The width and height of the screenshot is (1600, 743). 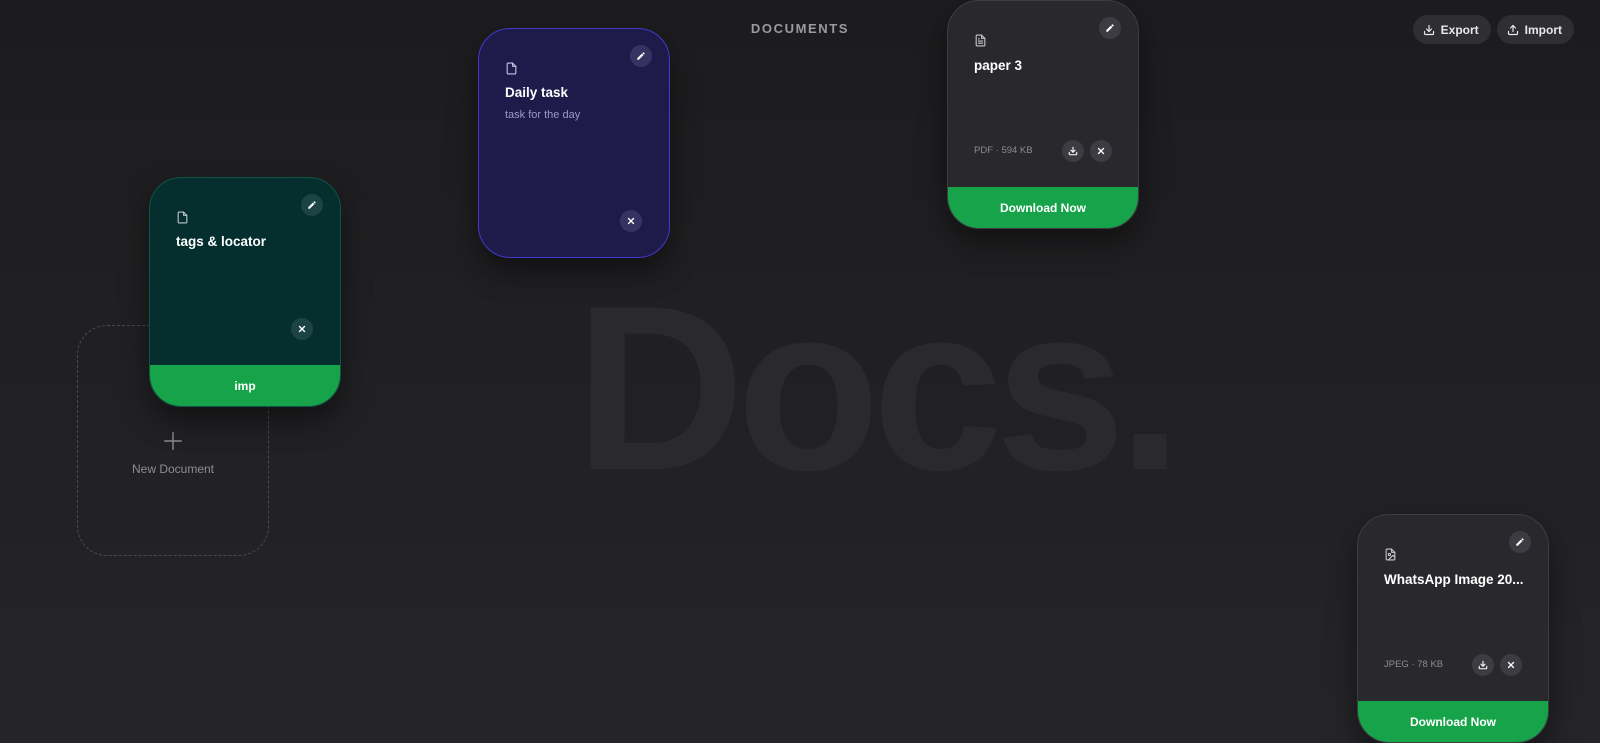 What do you see at coordinates (879, 387) in the screenshot?
I see `background-watermark: Docs.` at bounding box center [879, 387].